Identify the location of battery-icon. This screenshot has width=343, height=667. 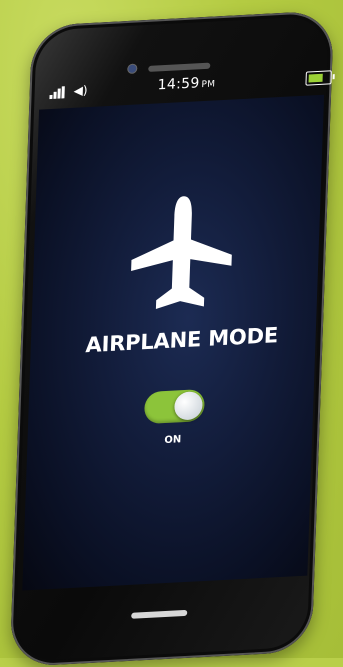
(320, 78).